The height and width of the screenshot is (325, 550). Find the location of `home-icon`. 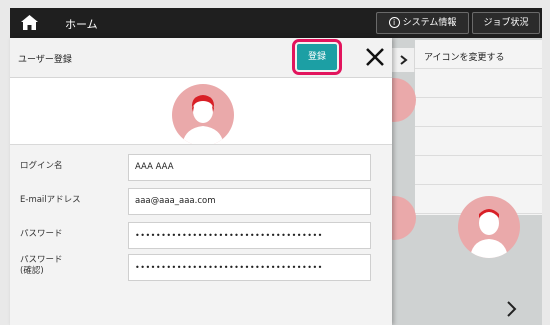

home-icon is located at coordinates (29, 22).